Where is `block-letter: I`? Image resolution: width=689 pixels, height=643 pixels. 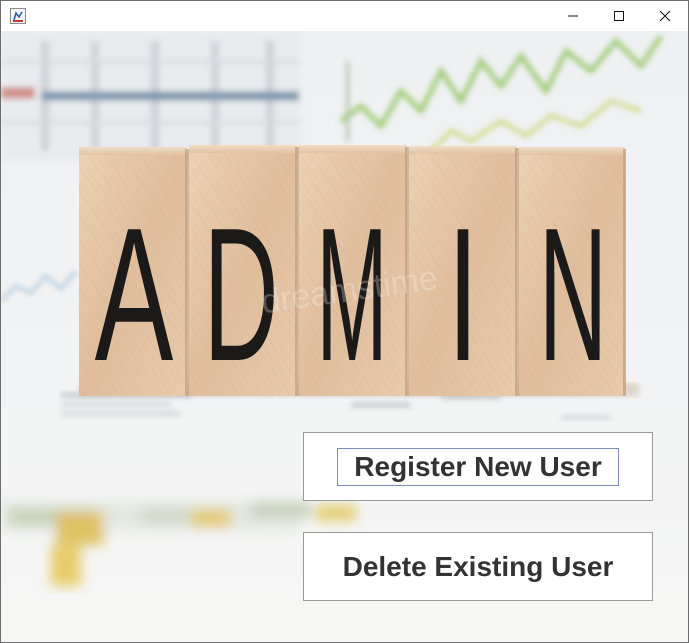 block-letter: I is located at coordinates (463, 295).